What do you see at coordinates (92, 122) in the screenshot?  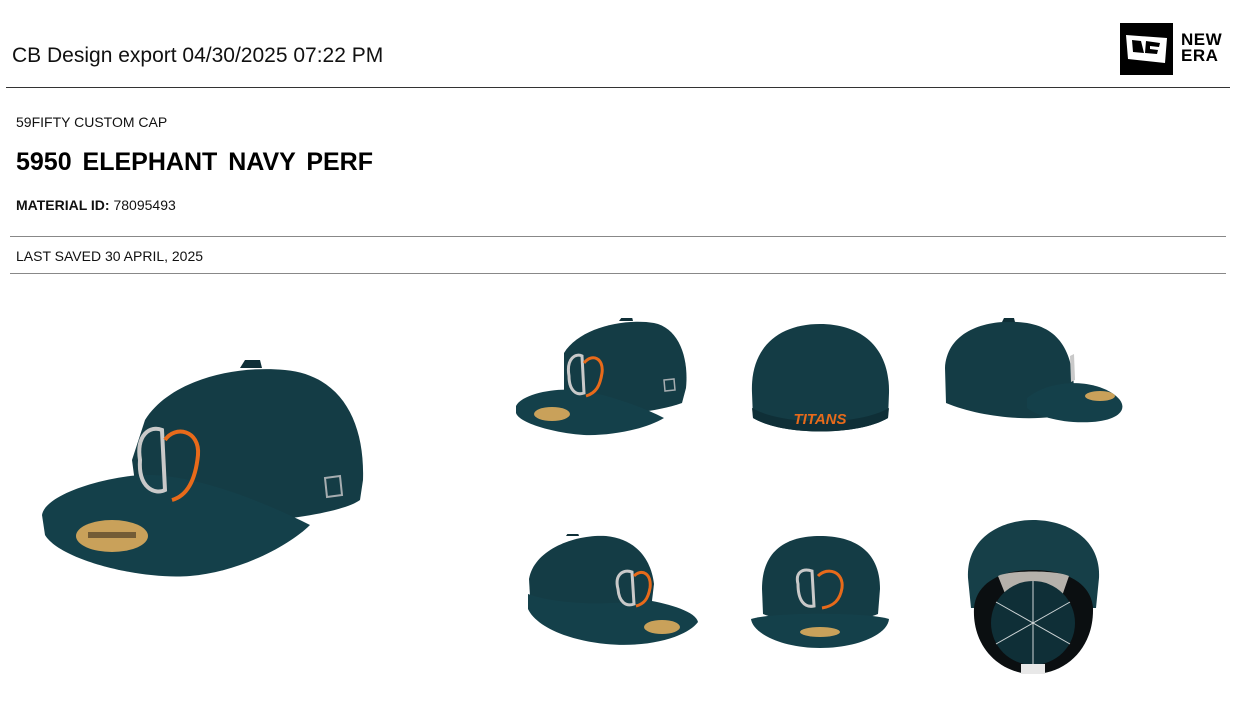 I see `product-category: 59FIFTY CUSTOM CAP` at bounding box center [92, 122].